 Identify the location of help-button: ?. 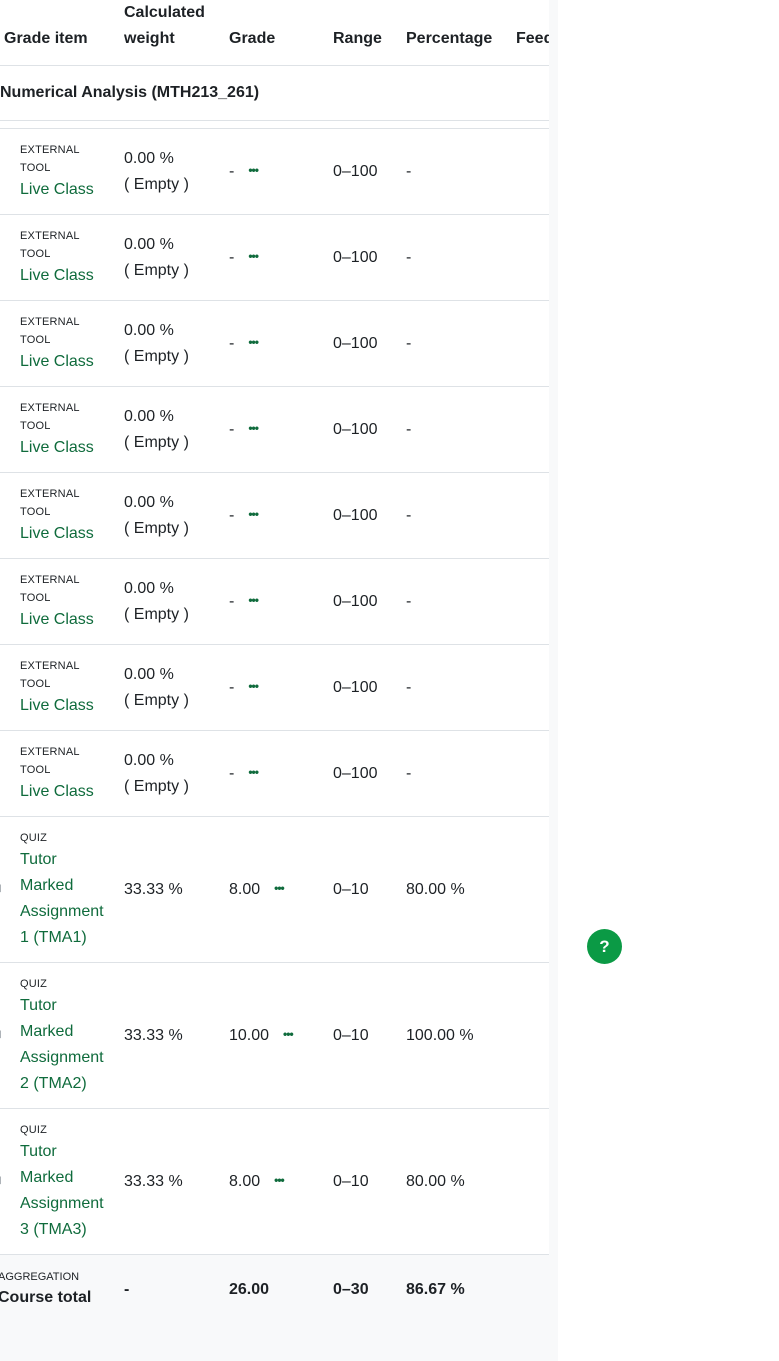
(604, 946).